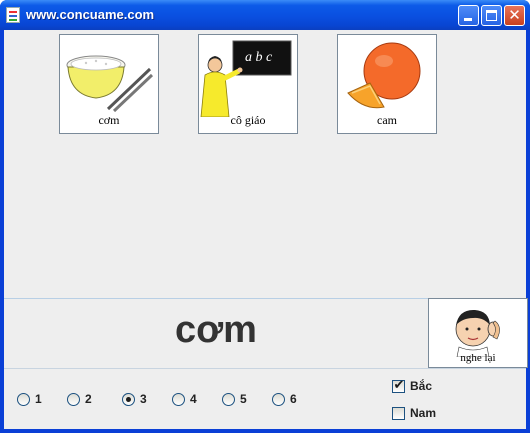 The width and height of the screenshot is (530, 433). What do you see at coordinates (143, 399) in the screenshot?
I see `radio-label: 3` at bounding box center [143, 399].